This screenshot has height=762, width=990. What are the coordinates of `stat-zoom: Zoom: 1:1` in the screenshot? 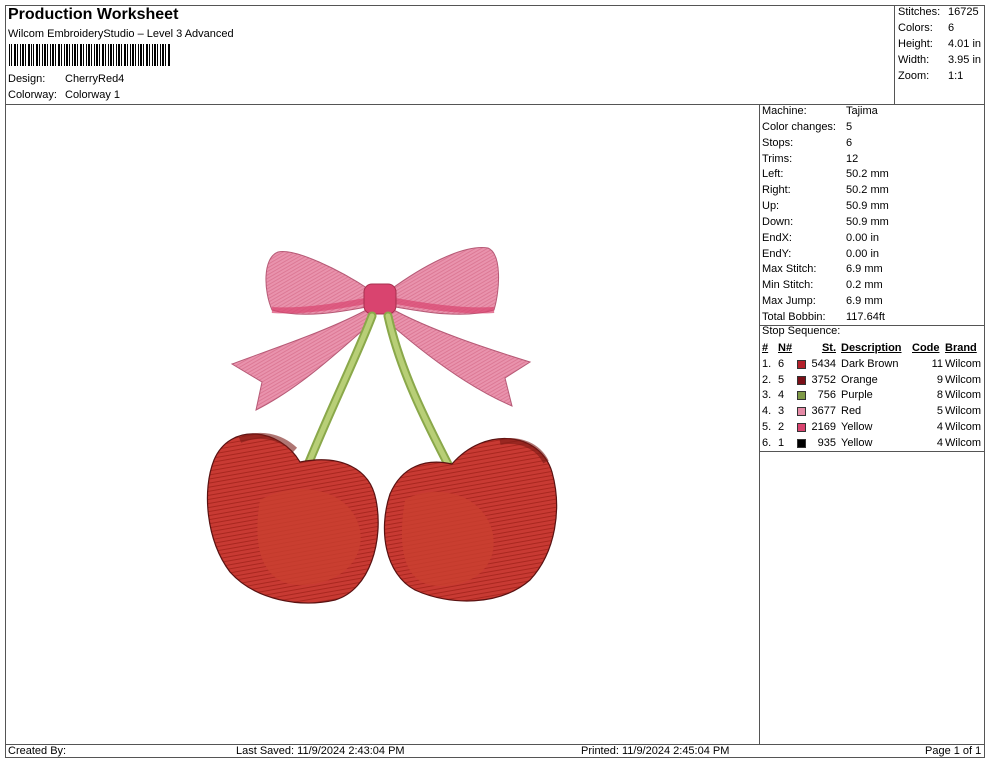 It's located at (931, 76).